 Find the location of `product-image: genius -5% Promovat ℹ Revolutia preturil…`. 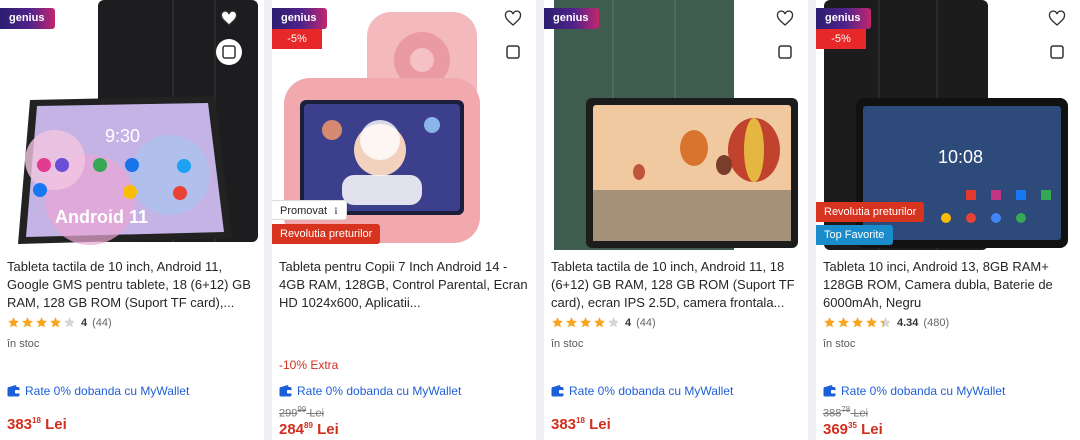

product-image: genius -5% Promovat ℹ Revolutia preturil… is located at coordinates (404, 125).